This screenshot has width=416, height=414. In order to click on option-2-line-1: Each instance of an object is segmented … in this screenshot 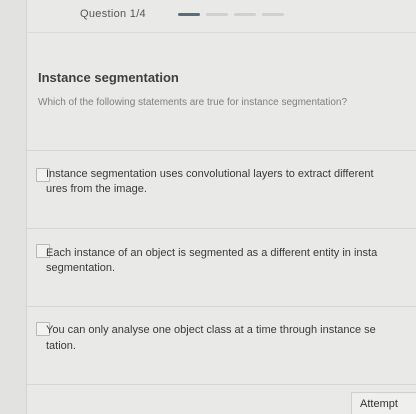, I will do `click(212, 253)`.